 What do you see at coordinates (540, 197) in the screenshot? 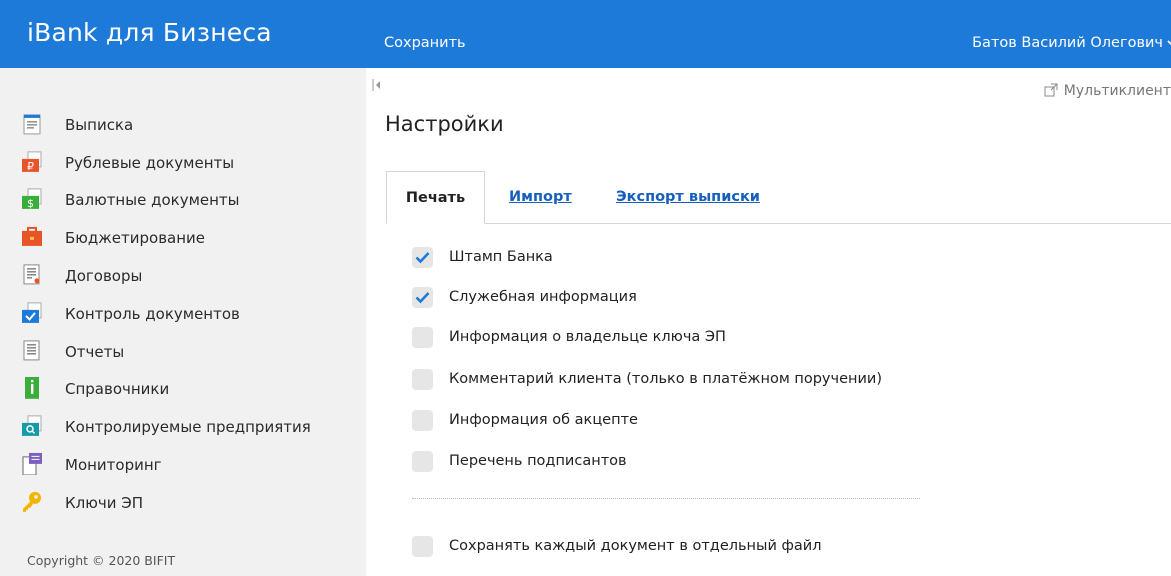
I see `tab-import: Импорт` at bounding box center [540, 197].